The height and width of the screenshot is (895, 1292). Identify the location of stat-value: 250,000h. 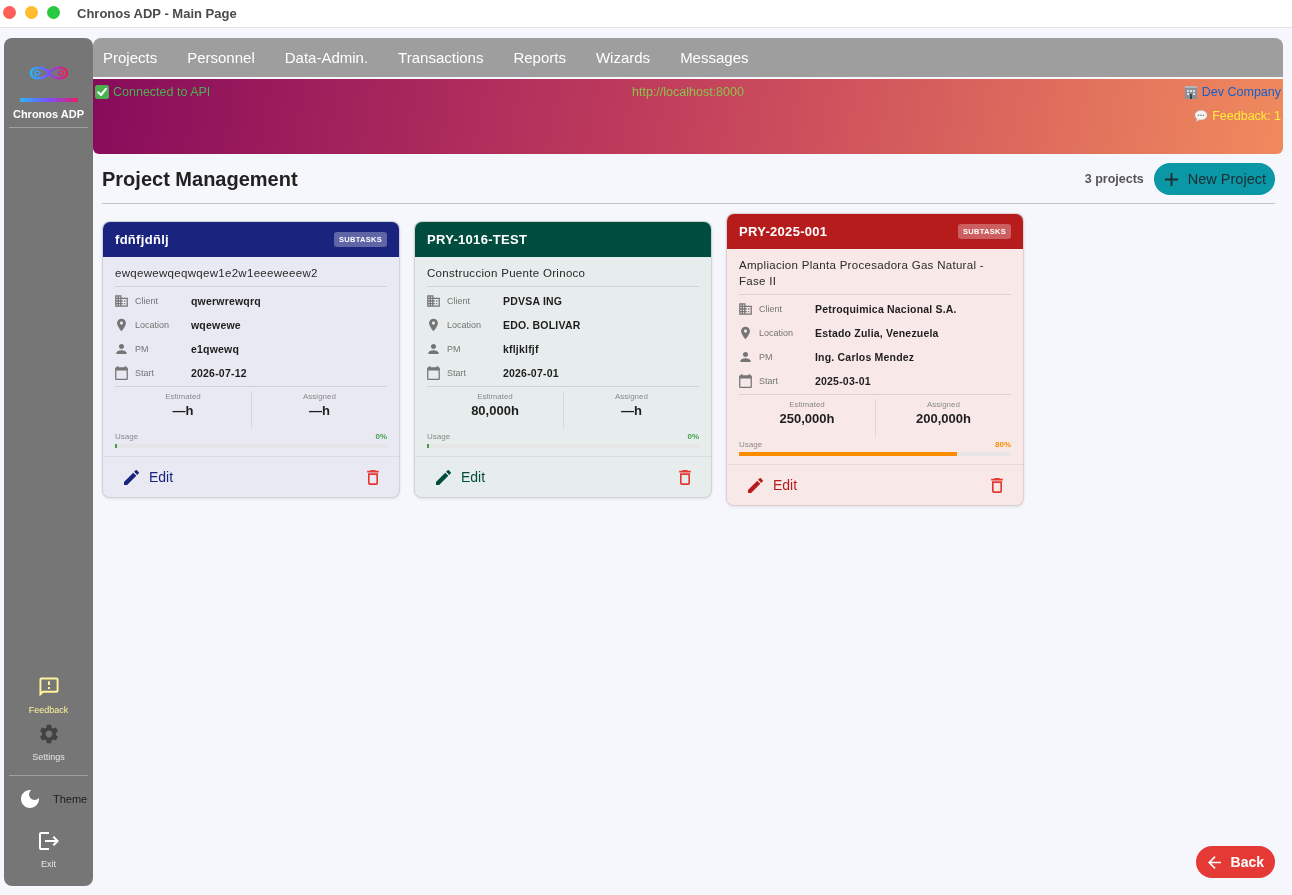
(807, 418).